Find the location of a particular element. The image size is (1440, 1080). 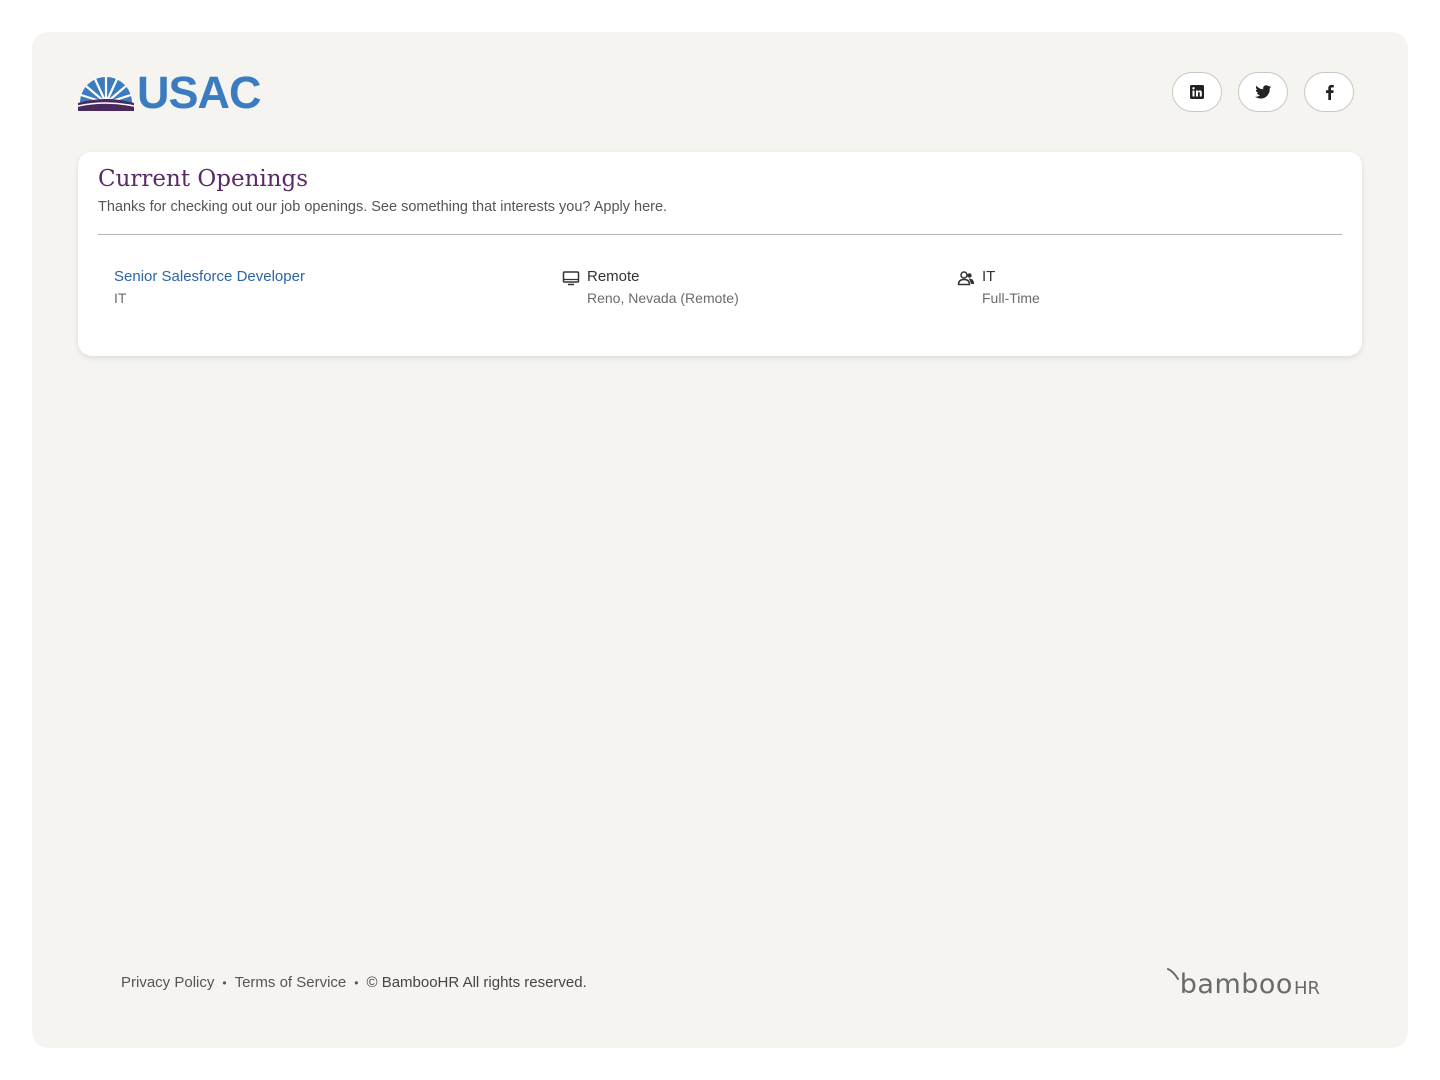

terms-of-service-link: Terms of Service is located at coordinates (291, 982).